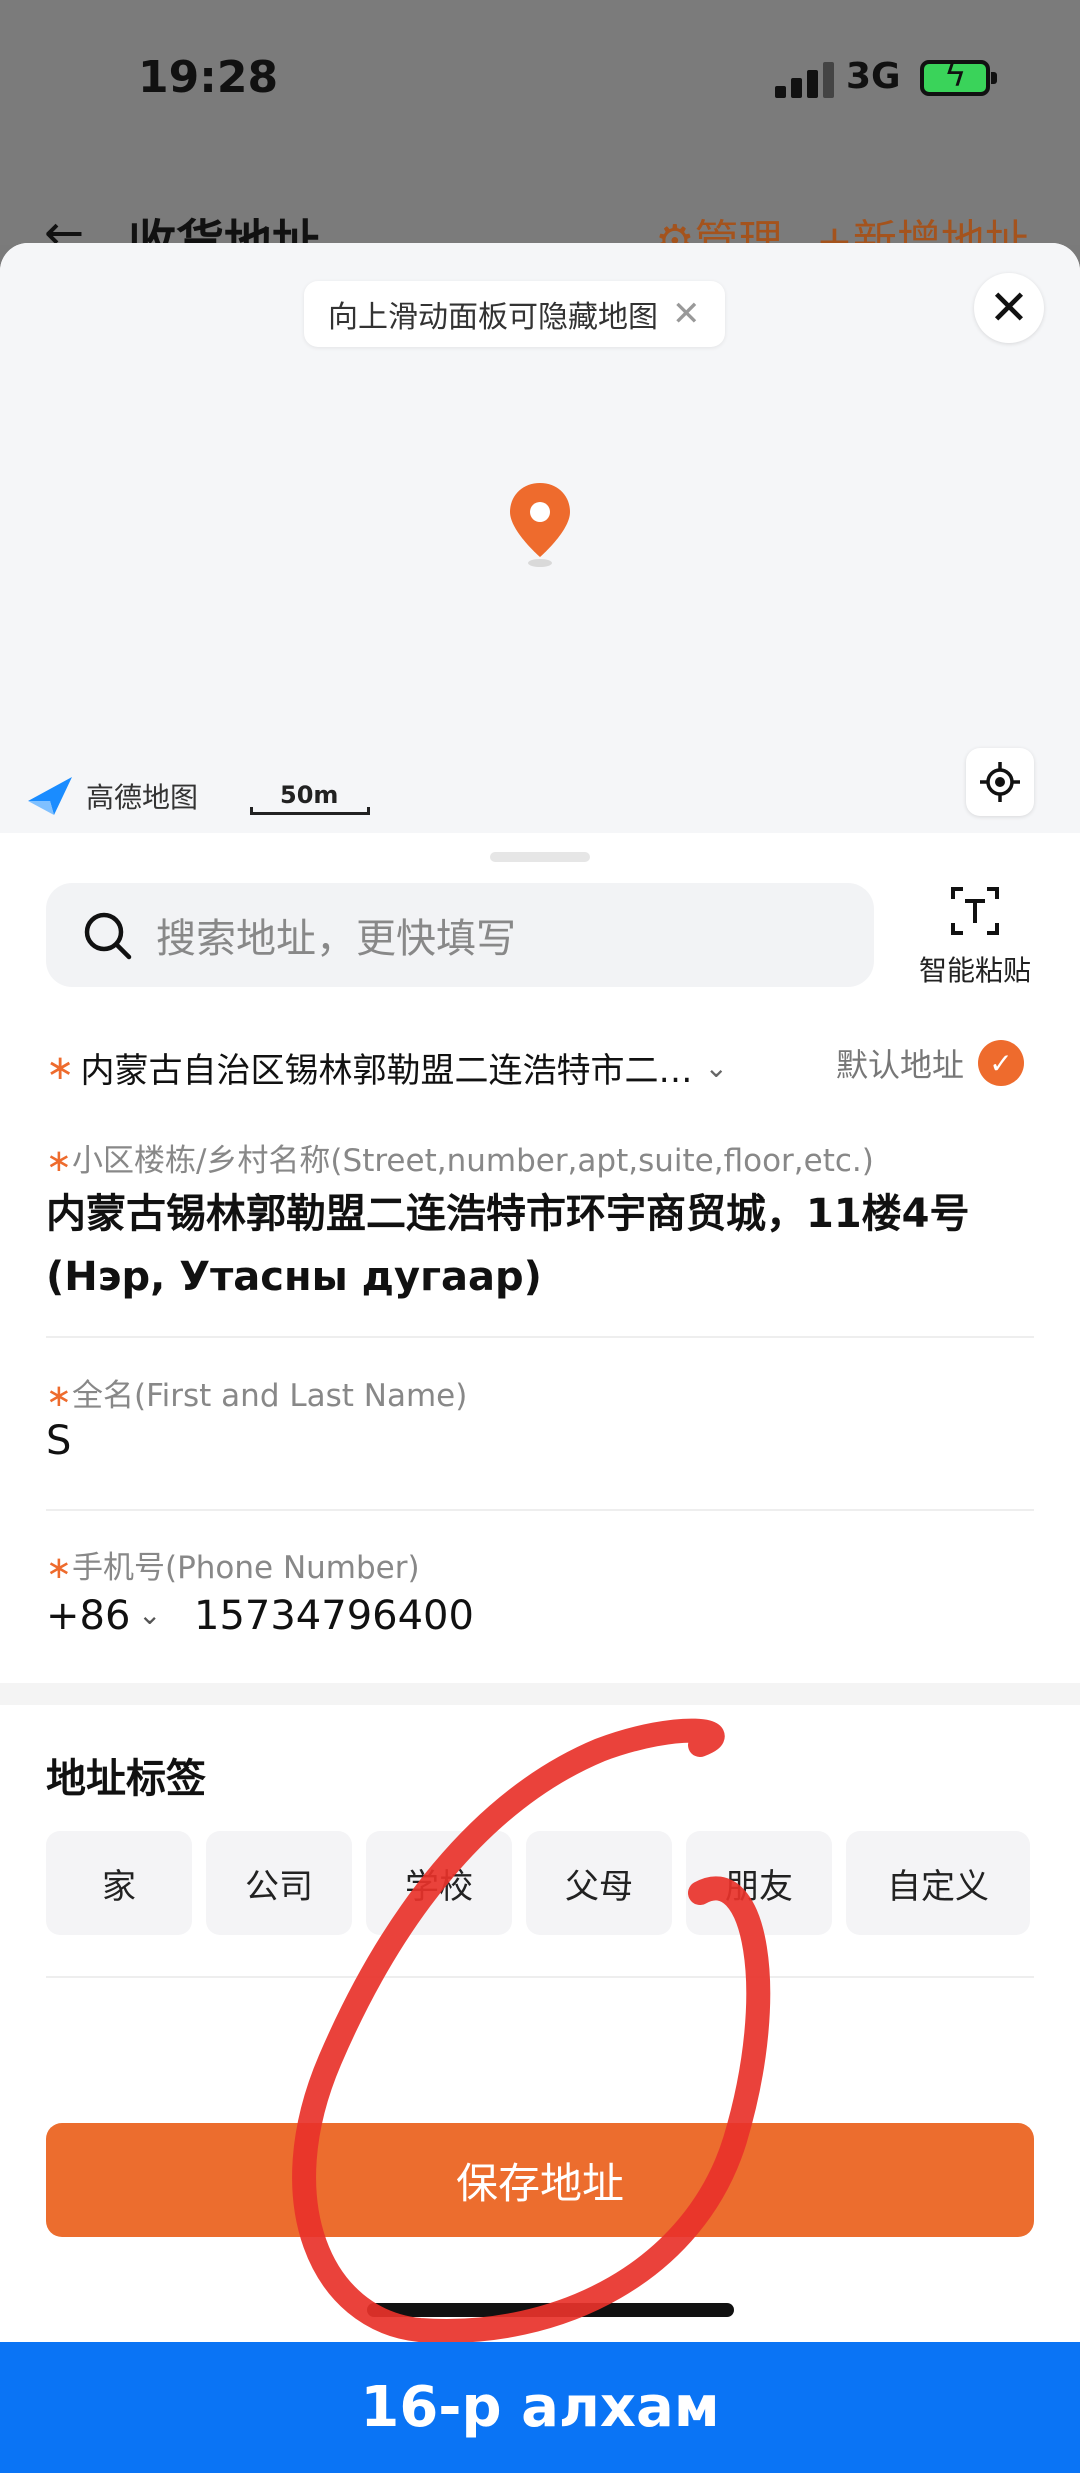 The height and width of the screenshot is (2473, 1080). I want to click on map-scale: 50m, so click(310, 801).